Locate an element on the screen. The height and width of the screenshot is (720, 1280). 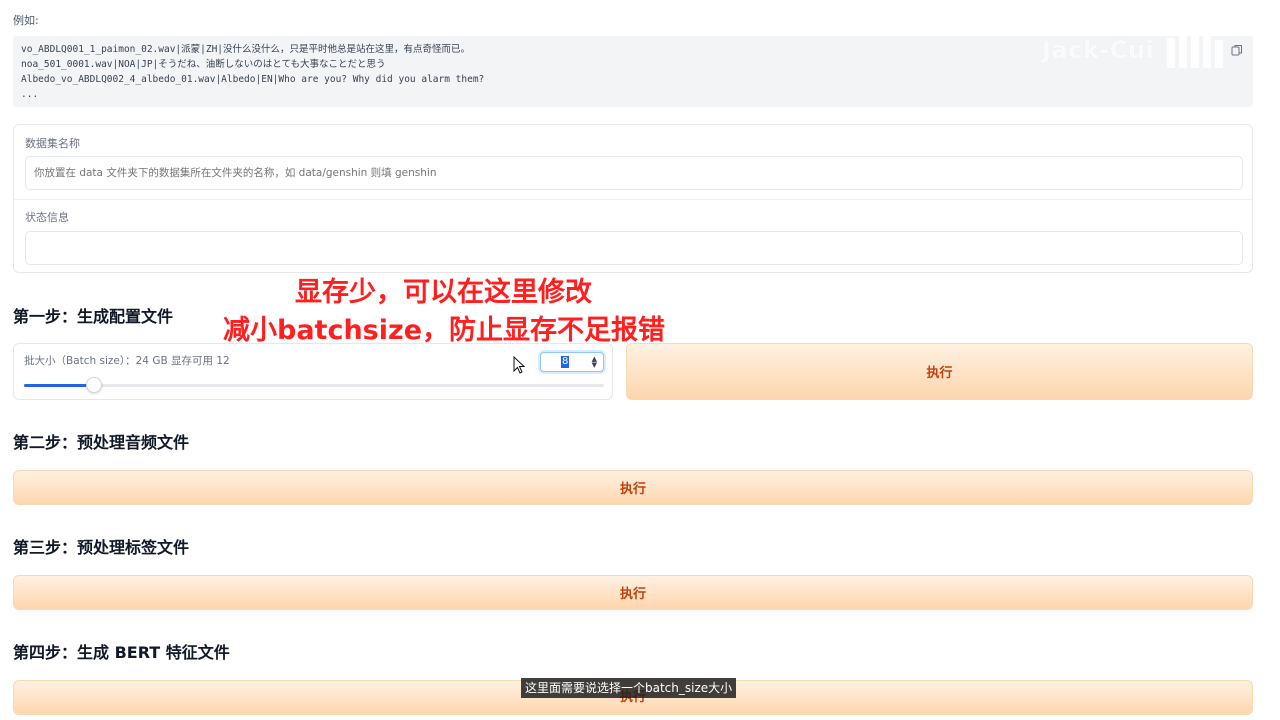
mouse-cursor-icon is located at coordinates (519, 365).